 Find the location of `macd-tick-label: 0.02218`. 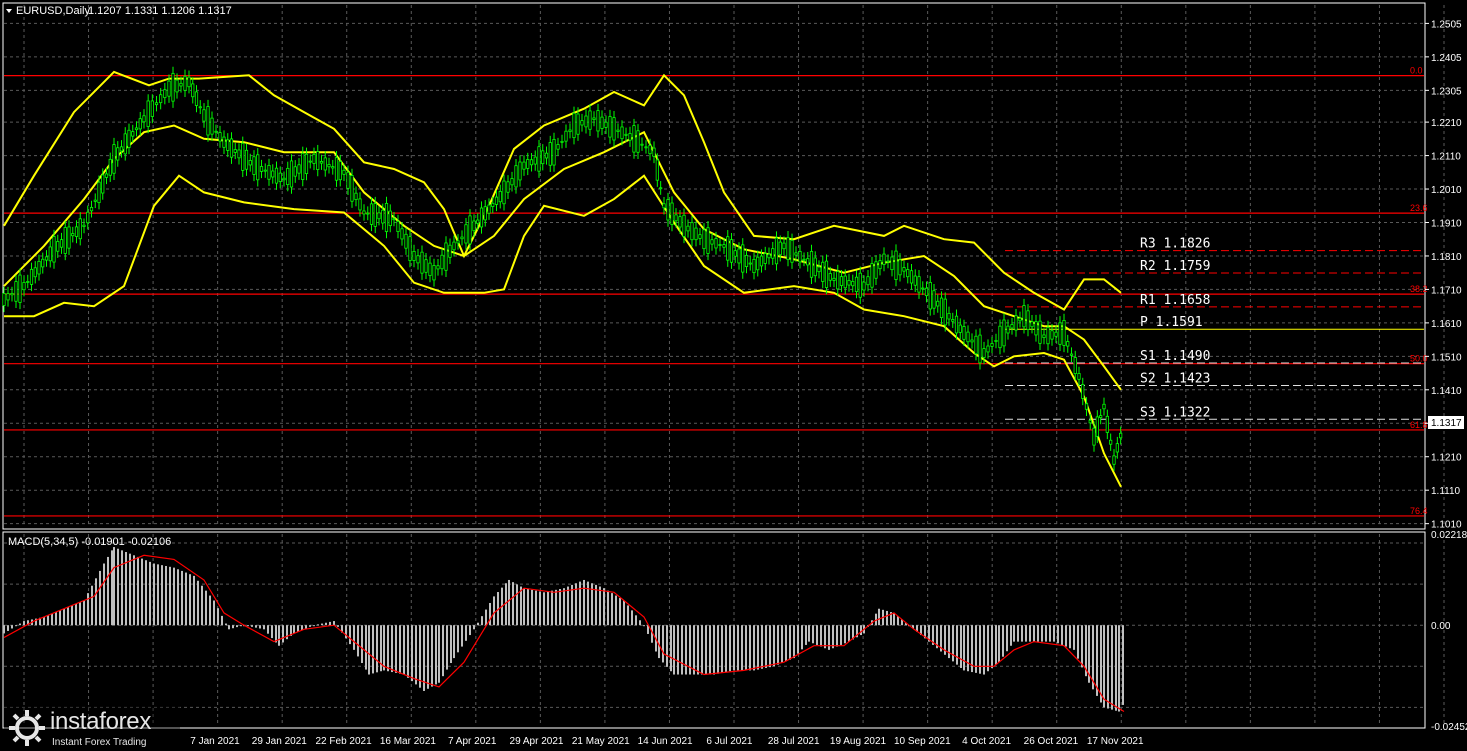

macd-tick-label: 0.02218 is located at coordinates (1449, 535).